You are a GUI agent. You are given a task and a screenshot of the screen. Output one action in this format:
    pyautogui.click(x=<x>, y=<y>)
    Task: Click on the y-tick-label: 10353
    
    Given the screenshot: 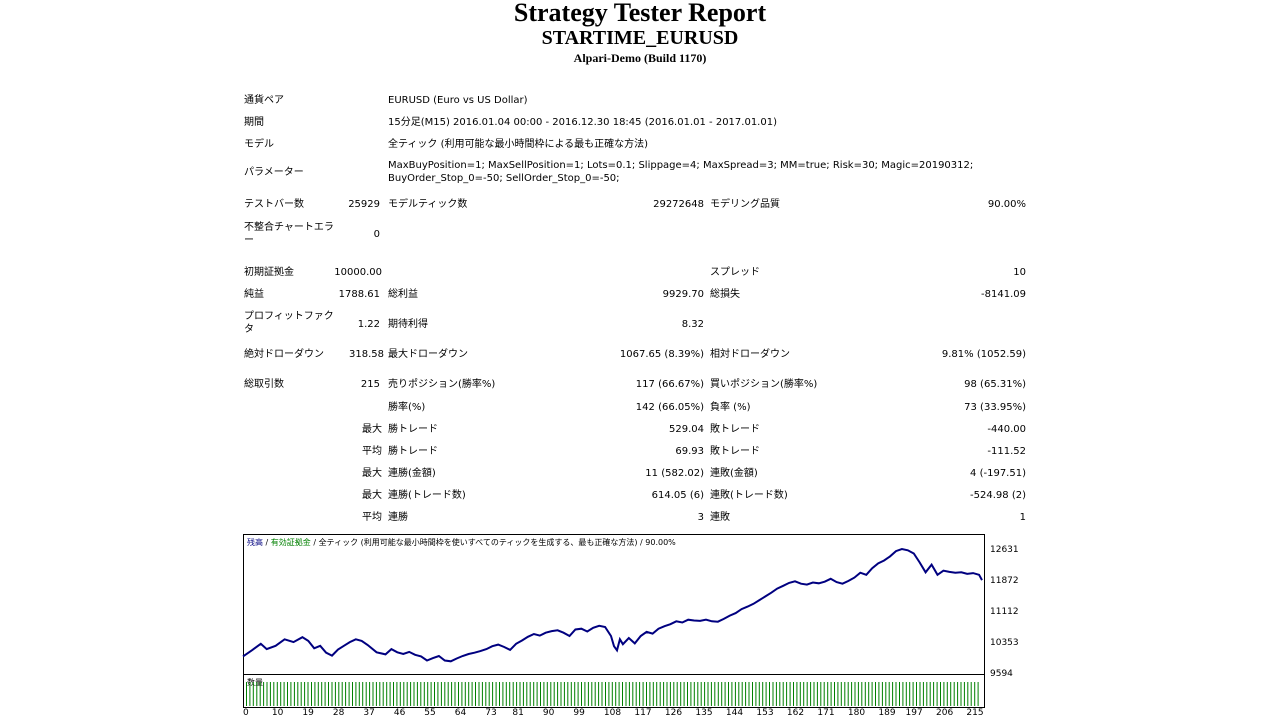 What is the action you would take?
    pyautogui.click(x=1004, y=643)
    